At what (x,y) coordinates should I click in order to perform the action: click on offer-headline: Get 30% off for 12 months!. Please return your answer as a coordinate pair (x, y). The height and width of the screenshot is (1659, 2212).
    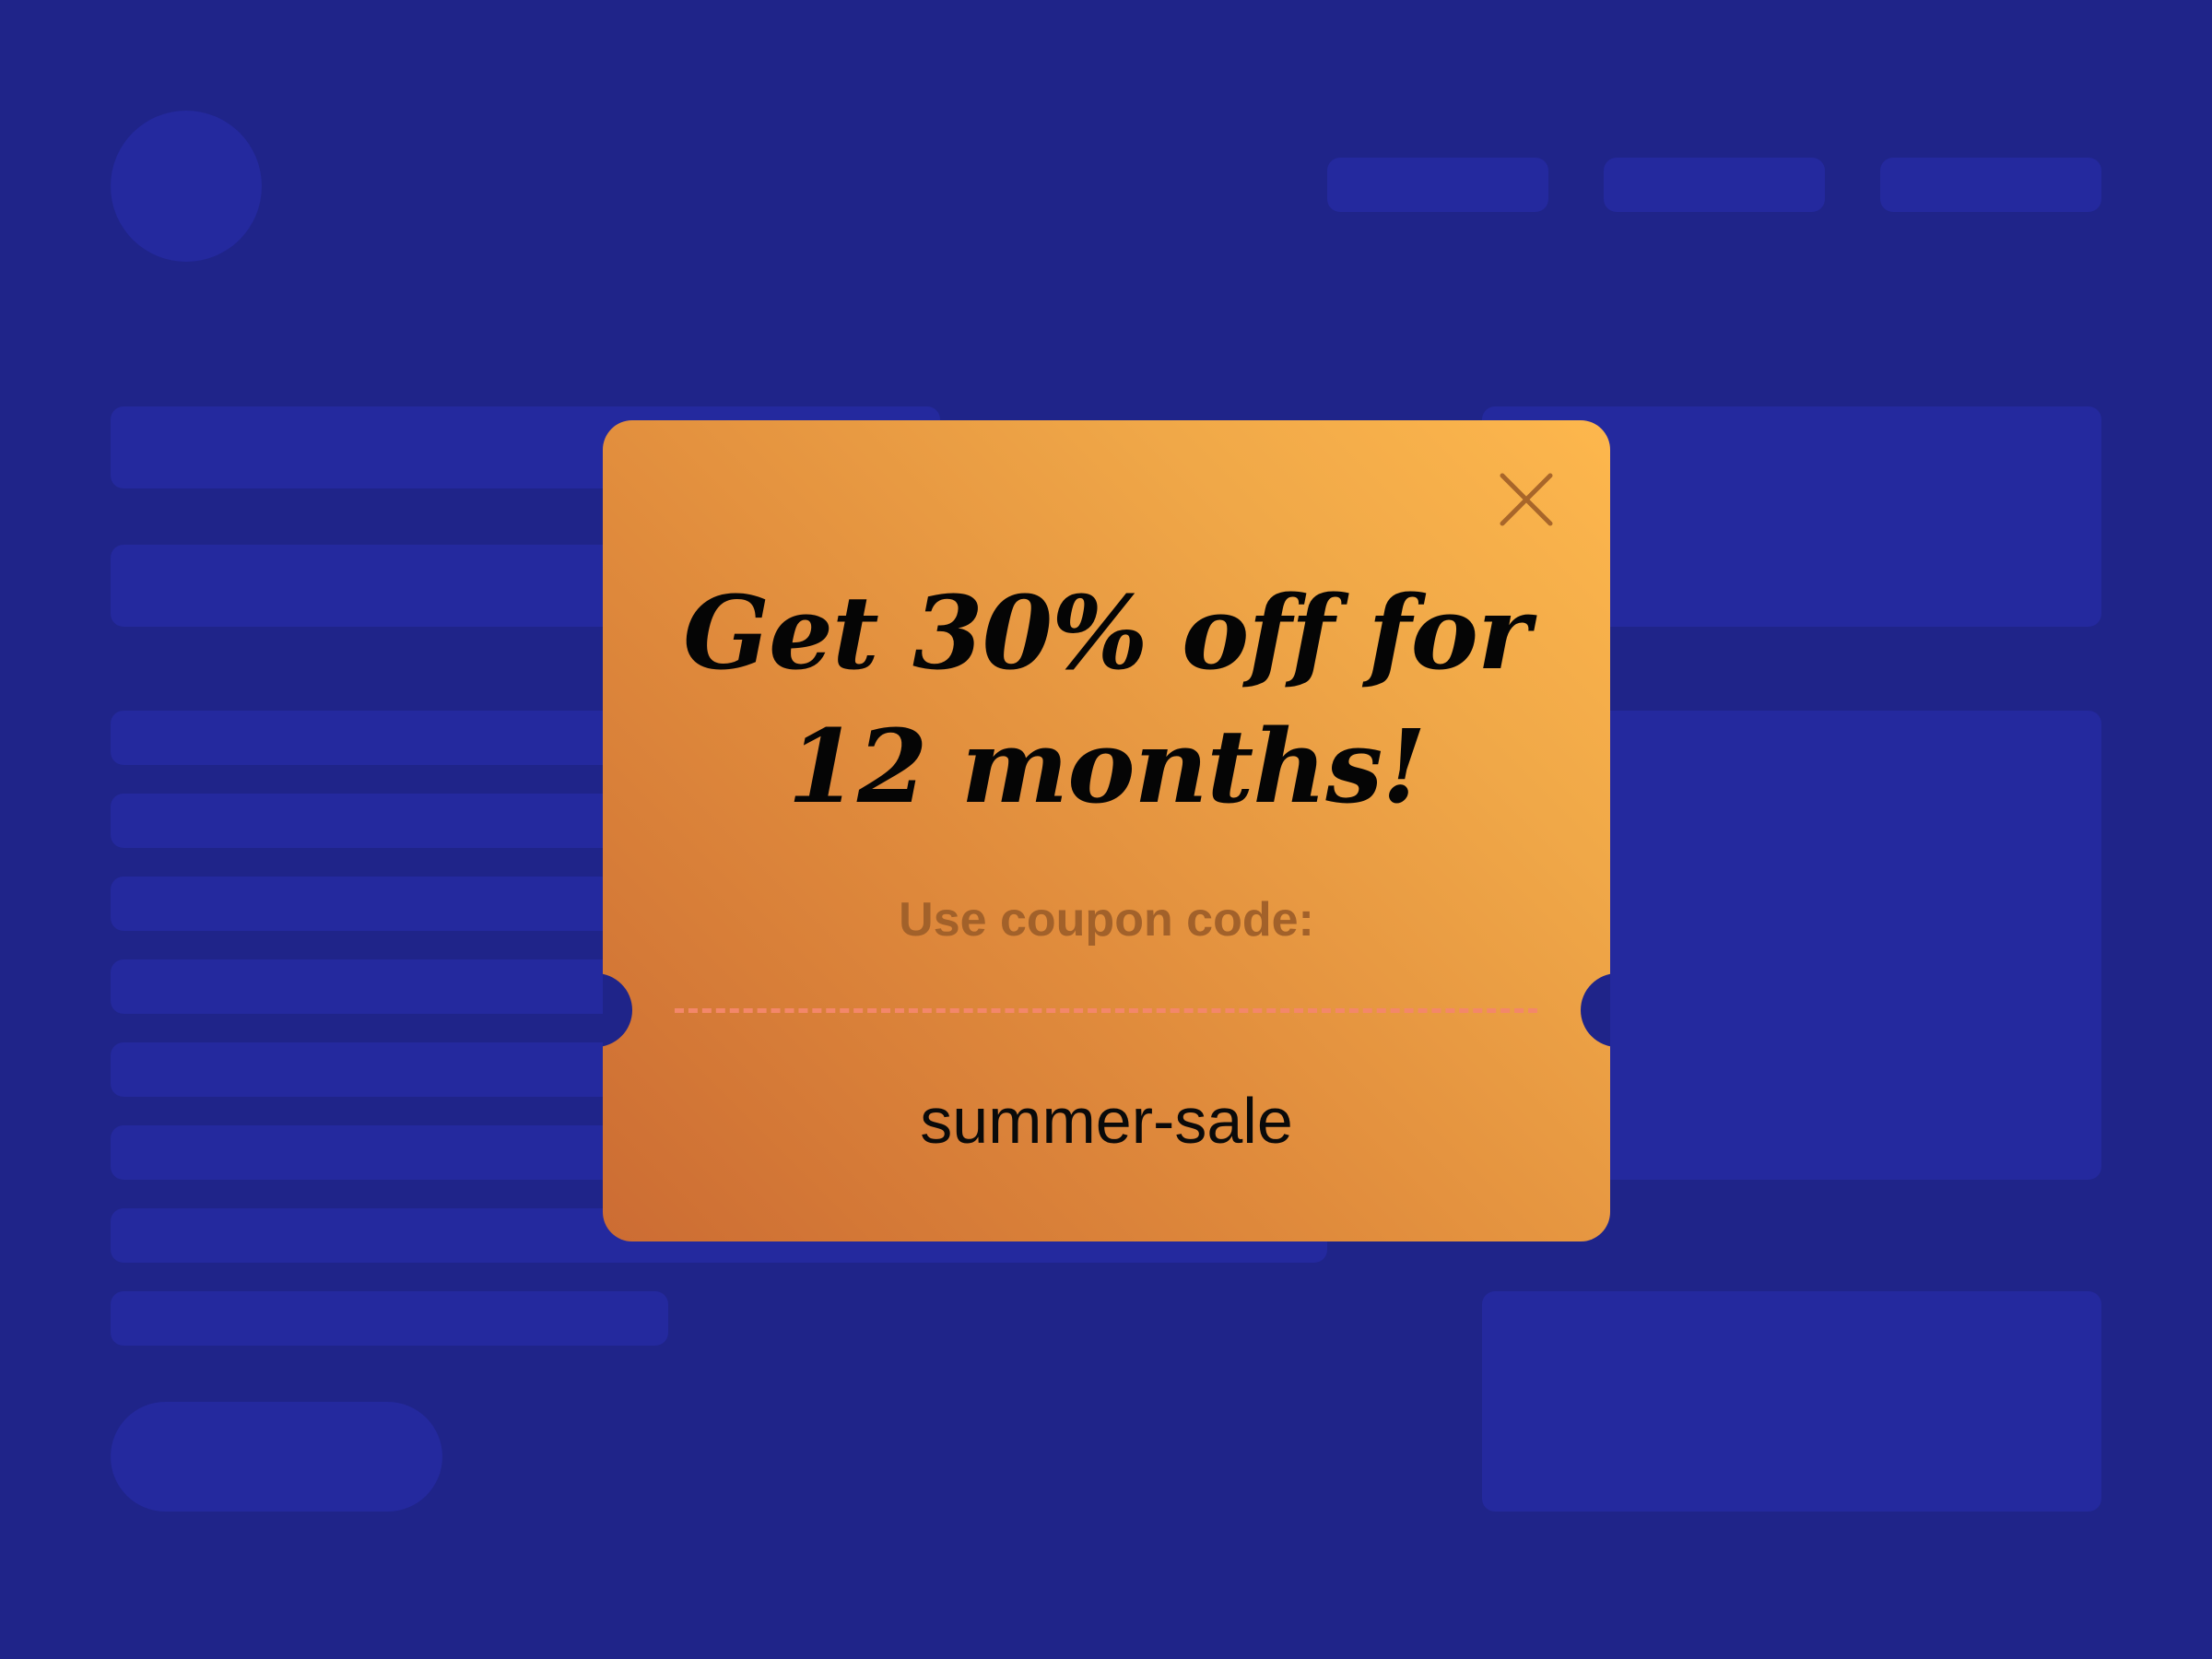
    Looking at the image, I should click on (1106, 699).